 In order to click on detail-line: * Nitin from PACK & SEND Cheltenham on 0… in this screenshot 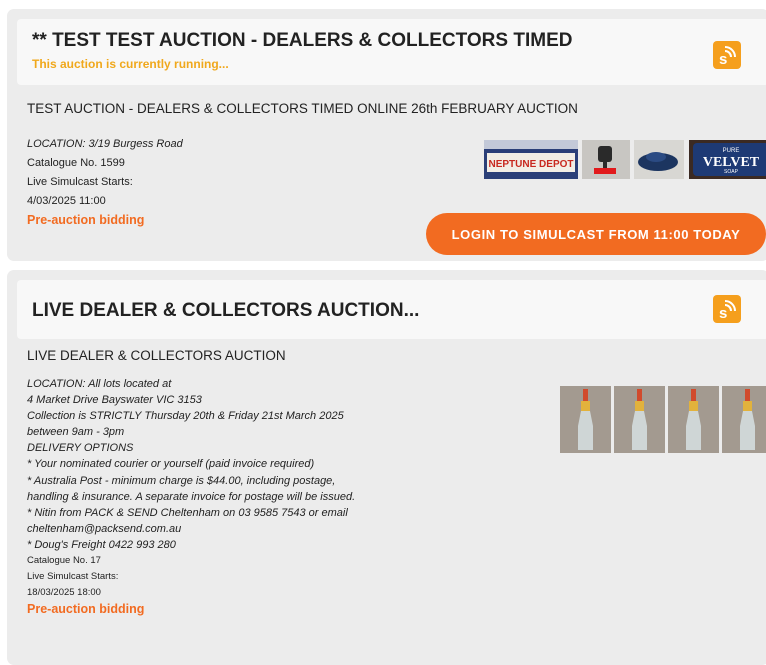, I will do `click(187, 512)`.